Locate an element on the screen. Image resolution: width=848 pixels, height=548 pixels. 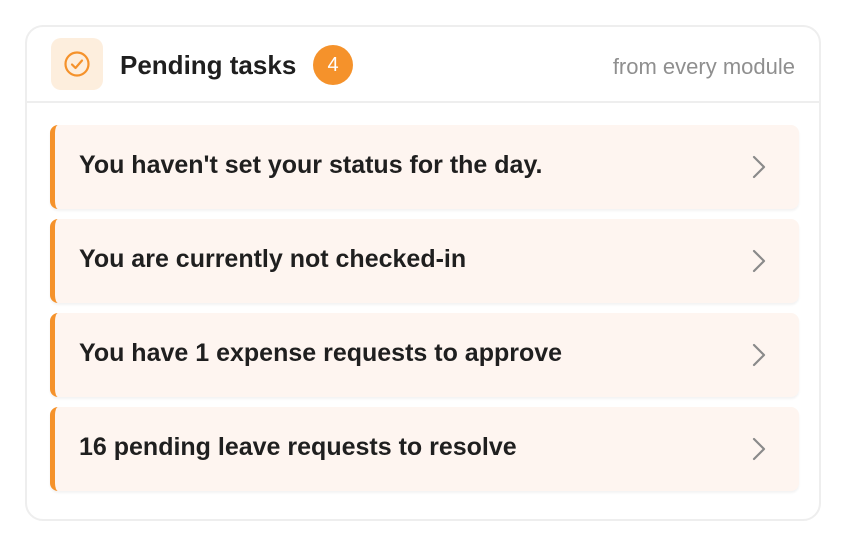
task-item-expense-requests: You have 1 expense requests to approve is located at coordinates (424, 355).